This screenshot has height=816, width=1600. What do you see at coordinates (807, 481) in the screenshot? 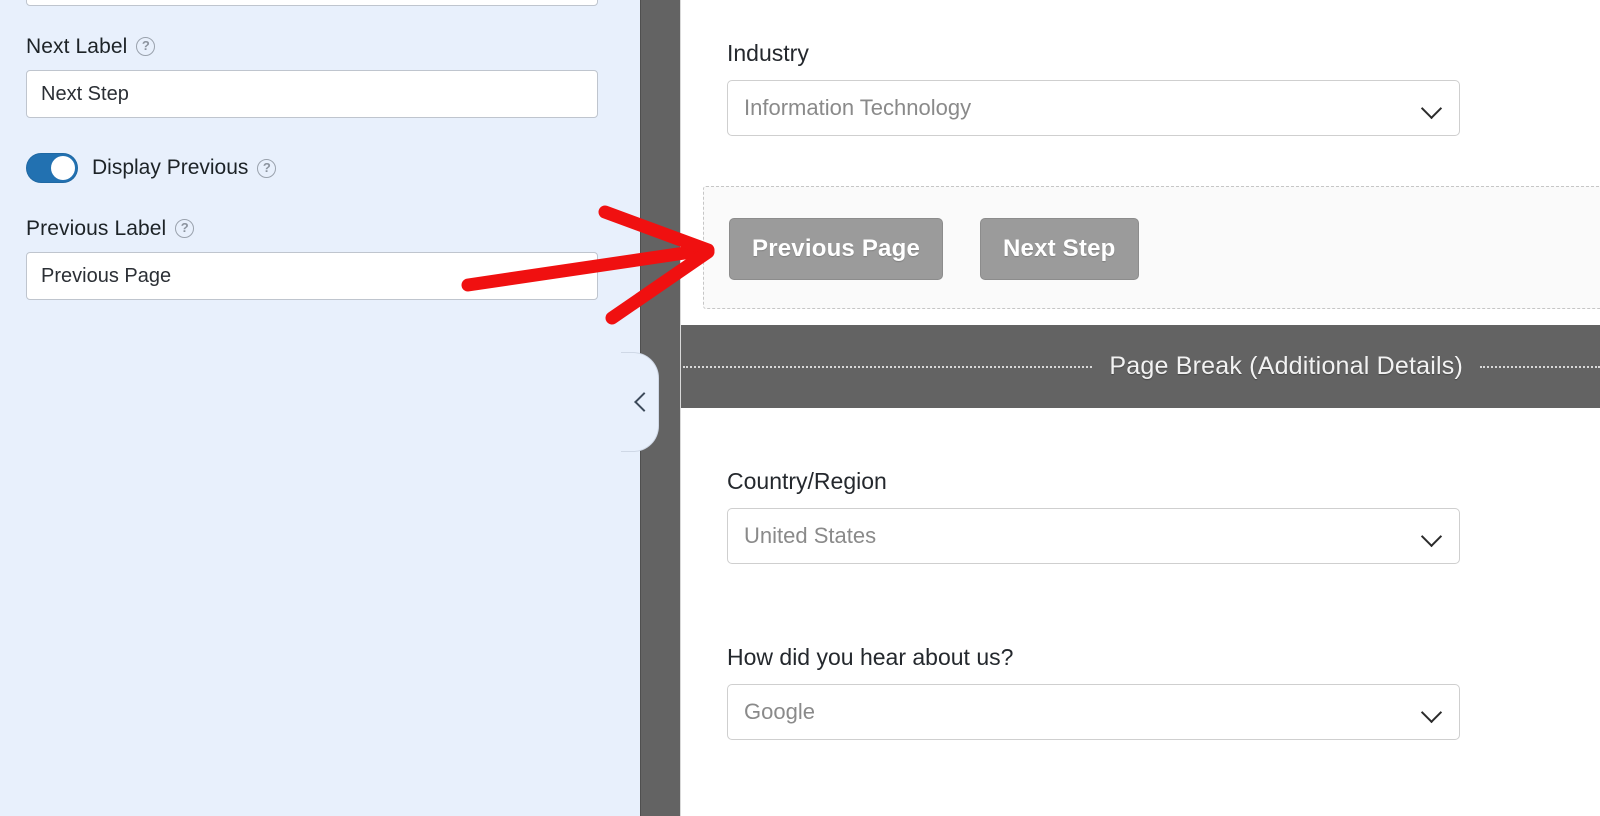
I see `country-region-label: Country/Region` at bounding box center [807, 481].